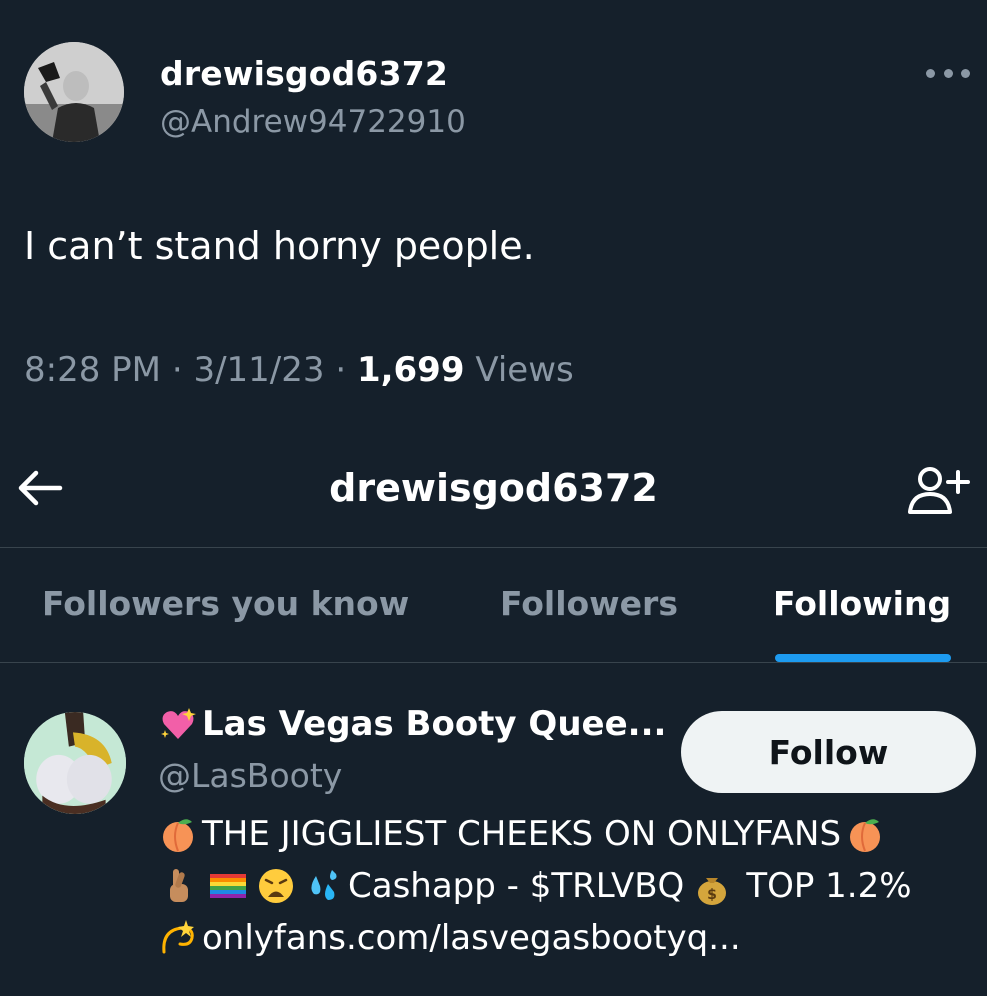 The image size is (987, 996). I want to click on bio-line-2: Cashapp - $TRLVBQ $ TOP 1.2%, so click(535, 886).